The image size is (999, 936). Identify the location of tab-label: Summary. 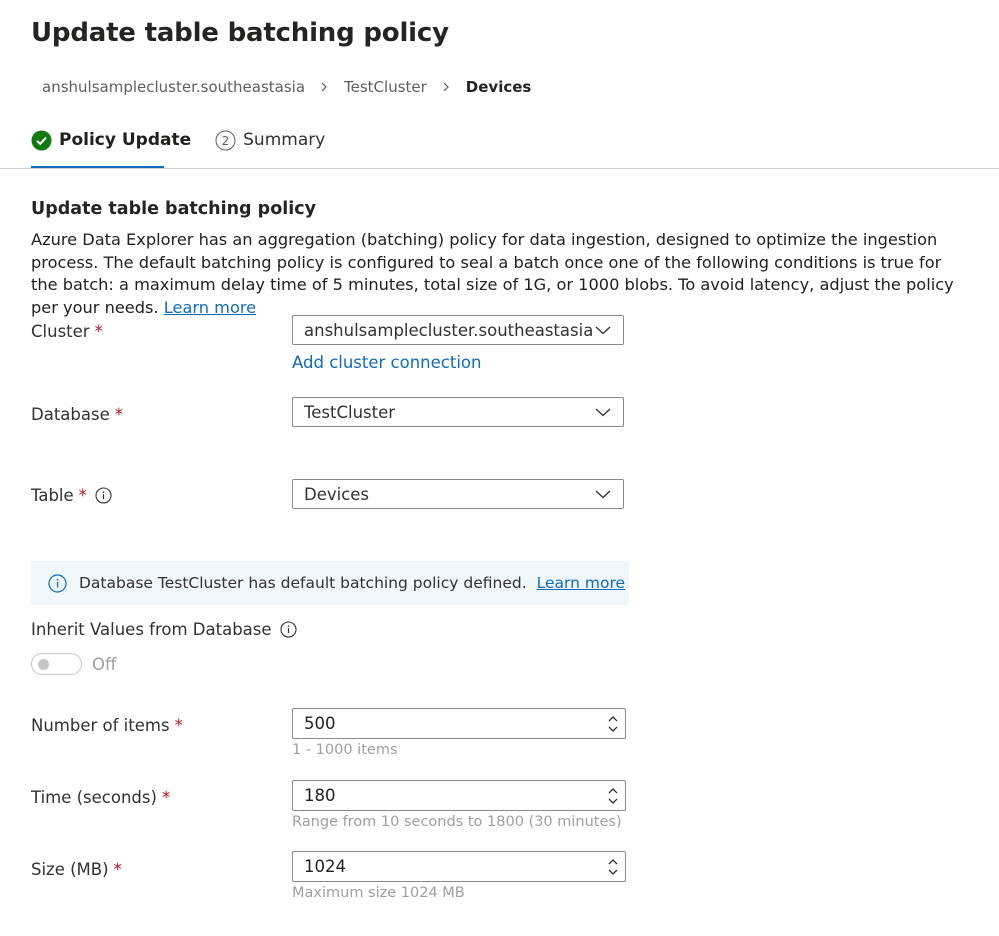
(284, 140).